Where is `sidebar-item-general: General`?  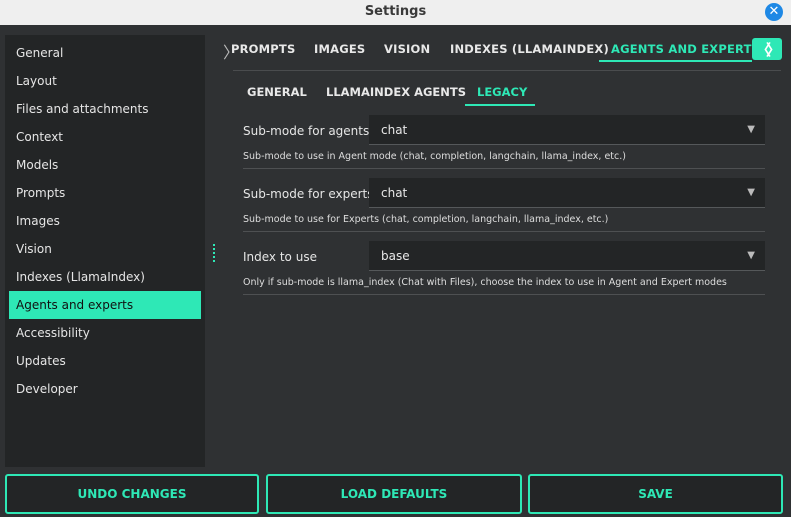
sidebar-item-general: General is located at coordinates (105, 53).